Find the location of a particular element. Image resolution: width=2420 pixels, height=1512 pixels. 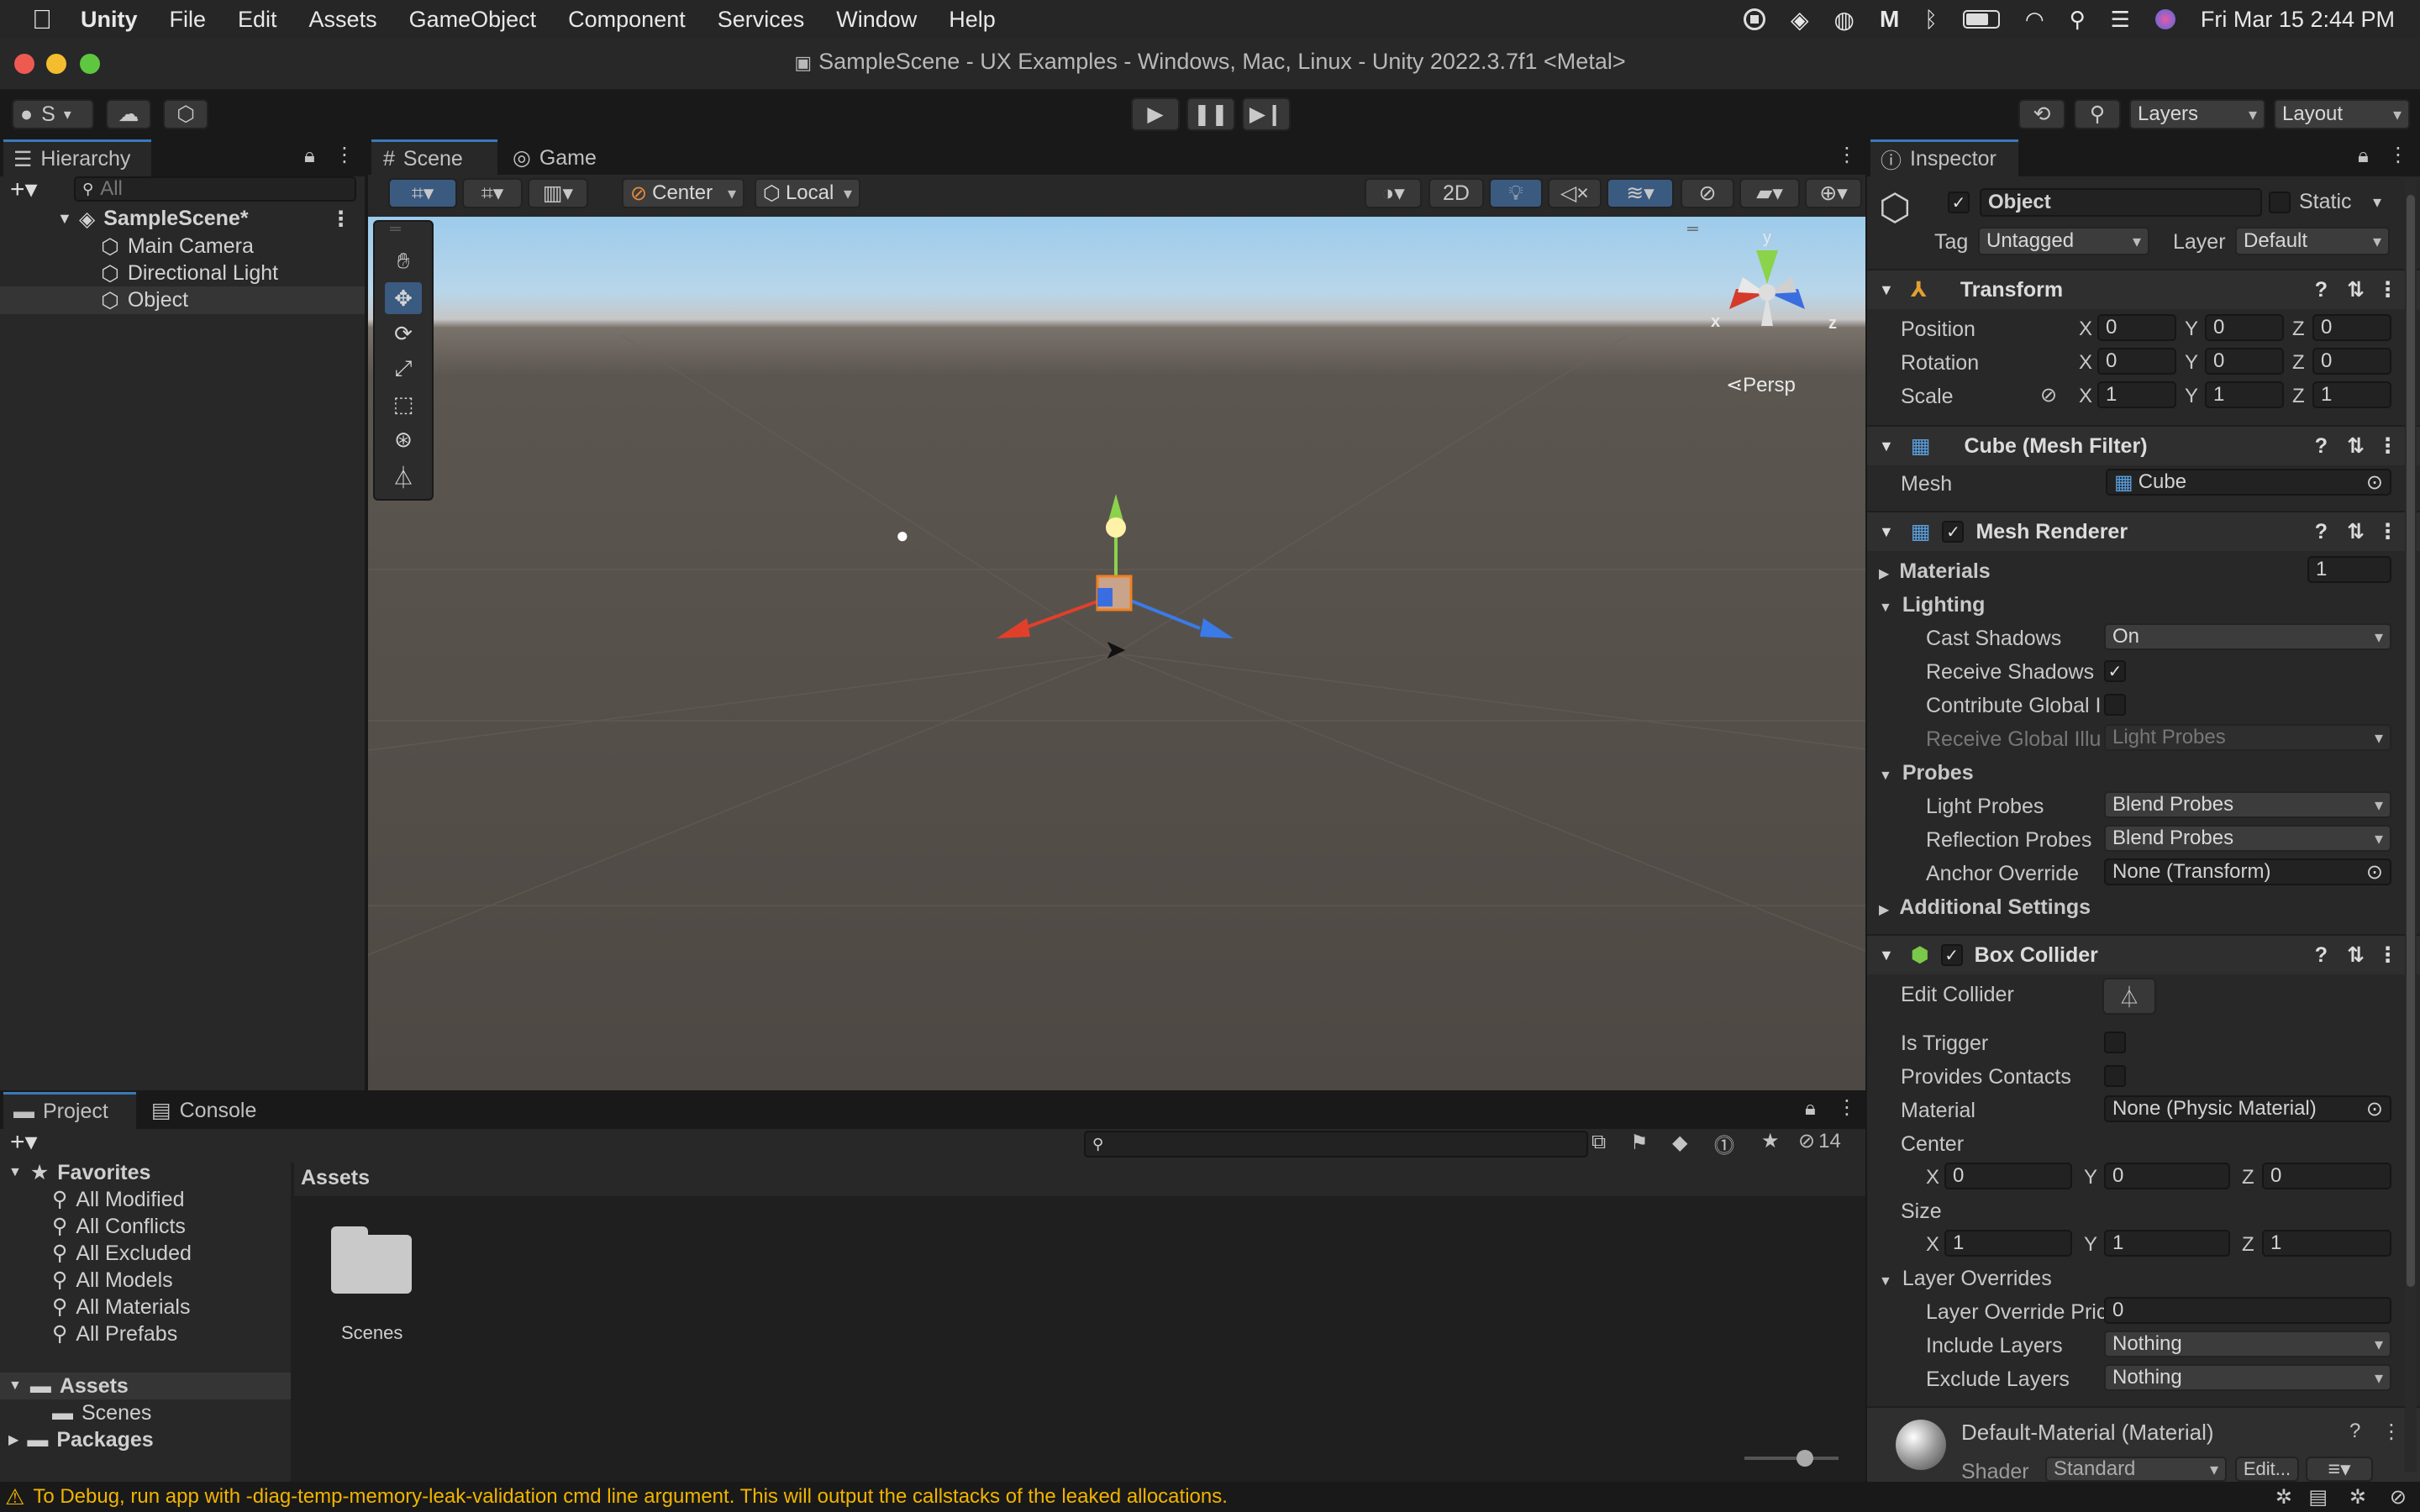

slider-thumb is located at coordinates (1792, 1458).